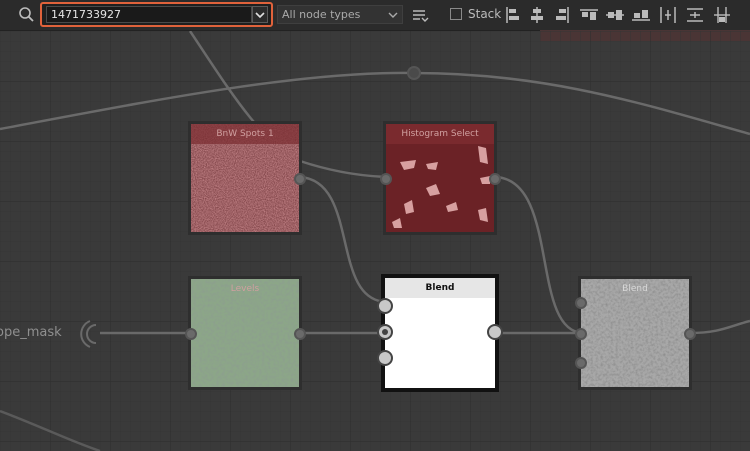 The image size is (750, 451). Describe the element at coordinates (245, 289) in the screenshot. I see `node-title: Levels` at that location.